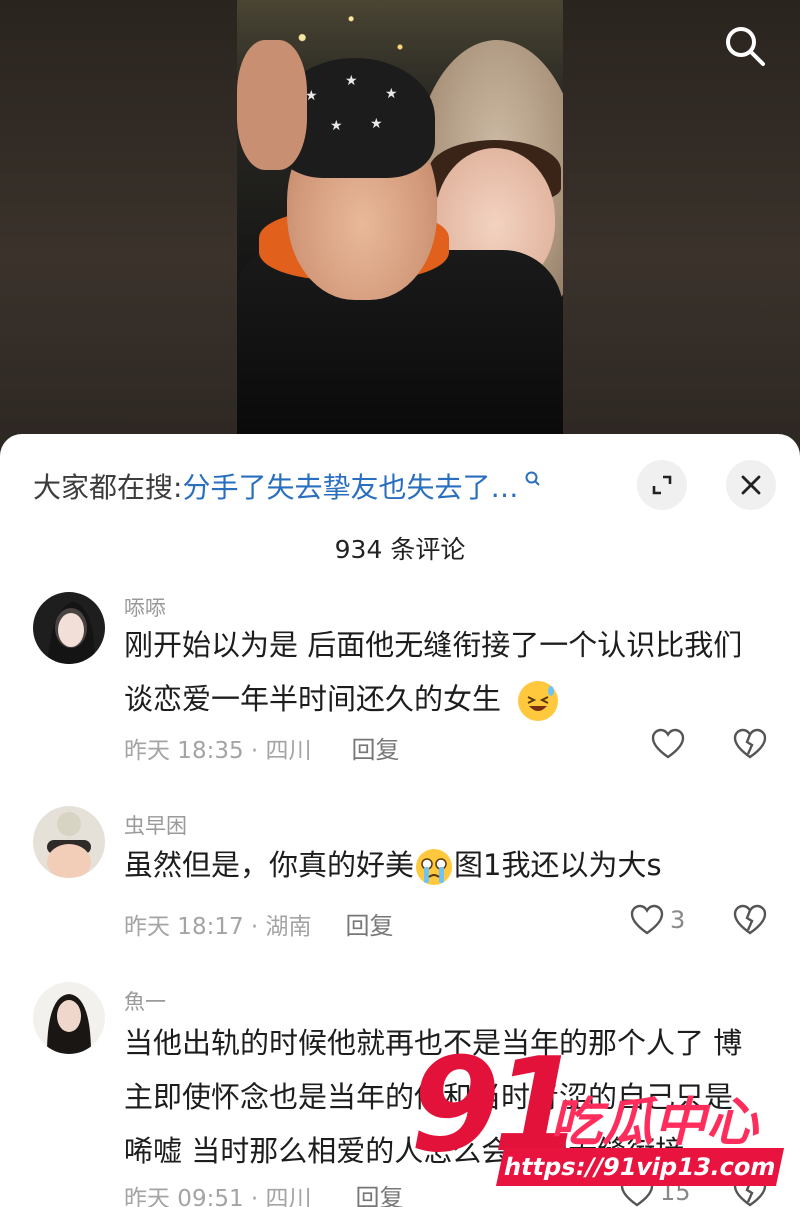  What do you see at coordinates (313, 699) in the screenshot?
I see `comment-text-part: 谈恋爱一年半时间还久的女生` at bounding box center [313, 699].